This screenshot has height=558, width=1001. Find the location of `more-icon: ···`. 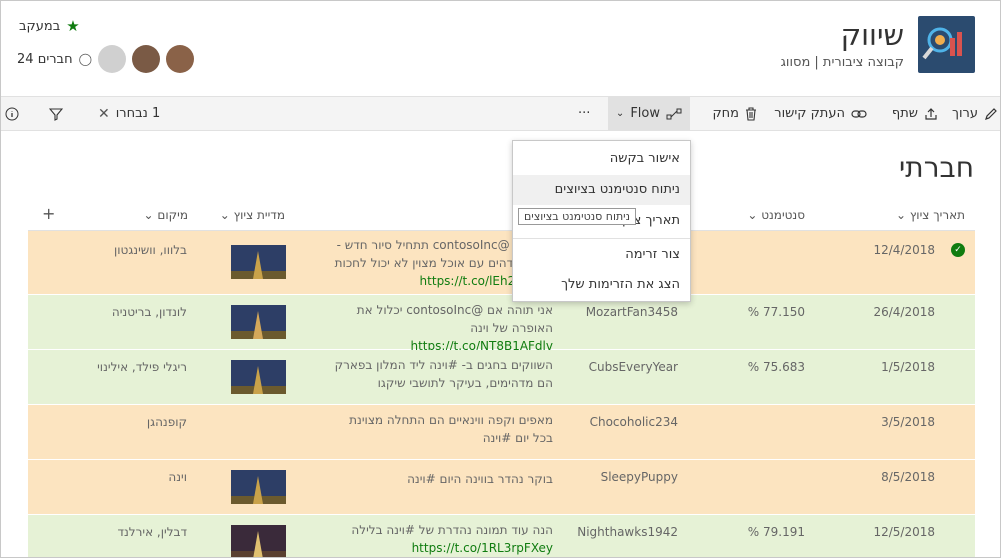

more-icon: ··· is located at coordinates (584, 113).